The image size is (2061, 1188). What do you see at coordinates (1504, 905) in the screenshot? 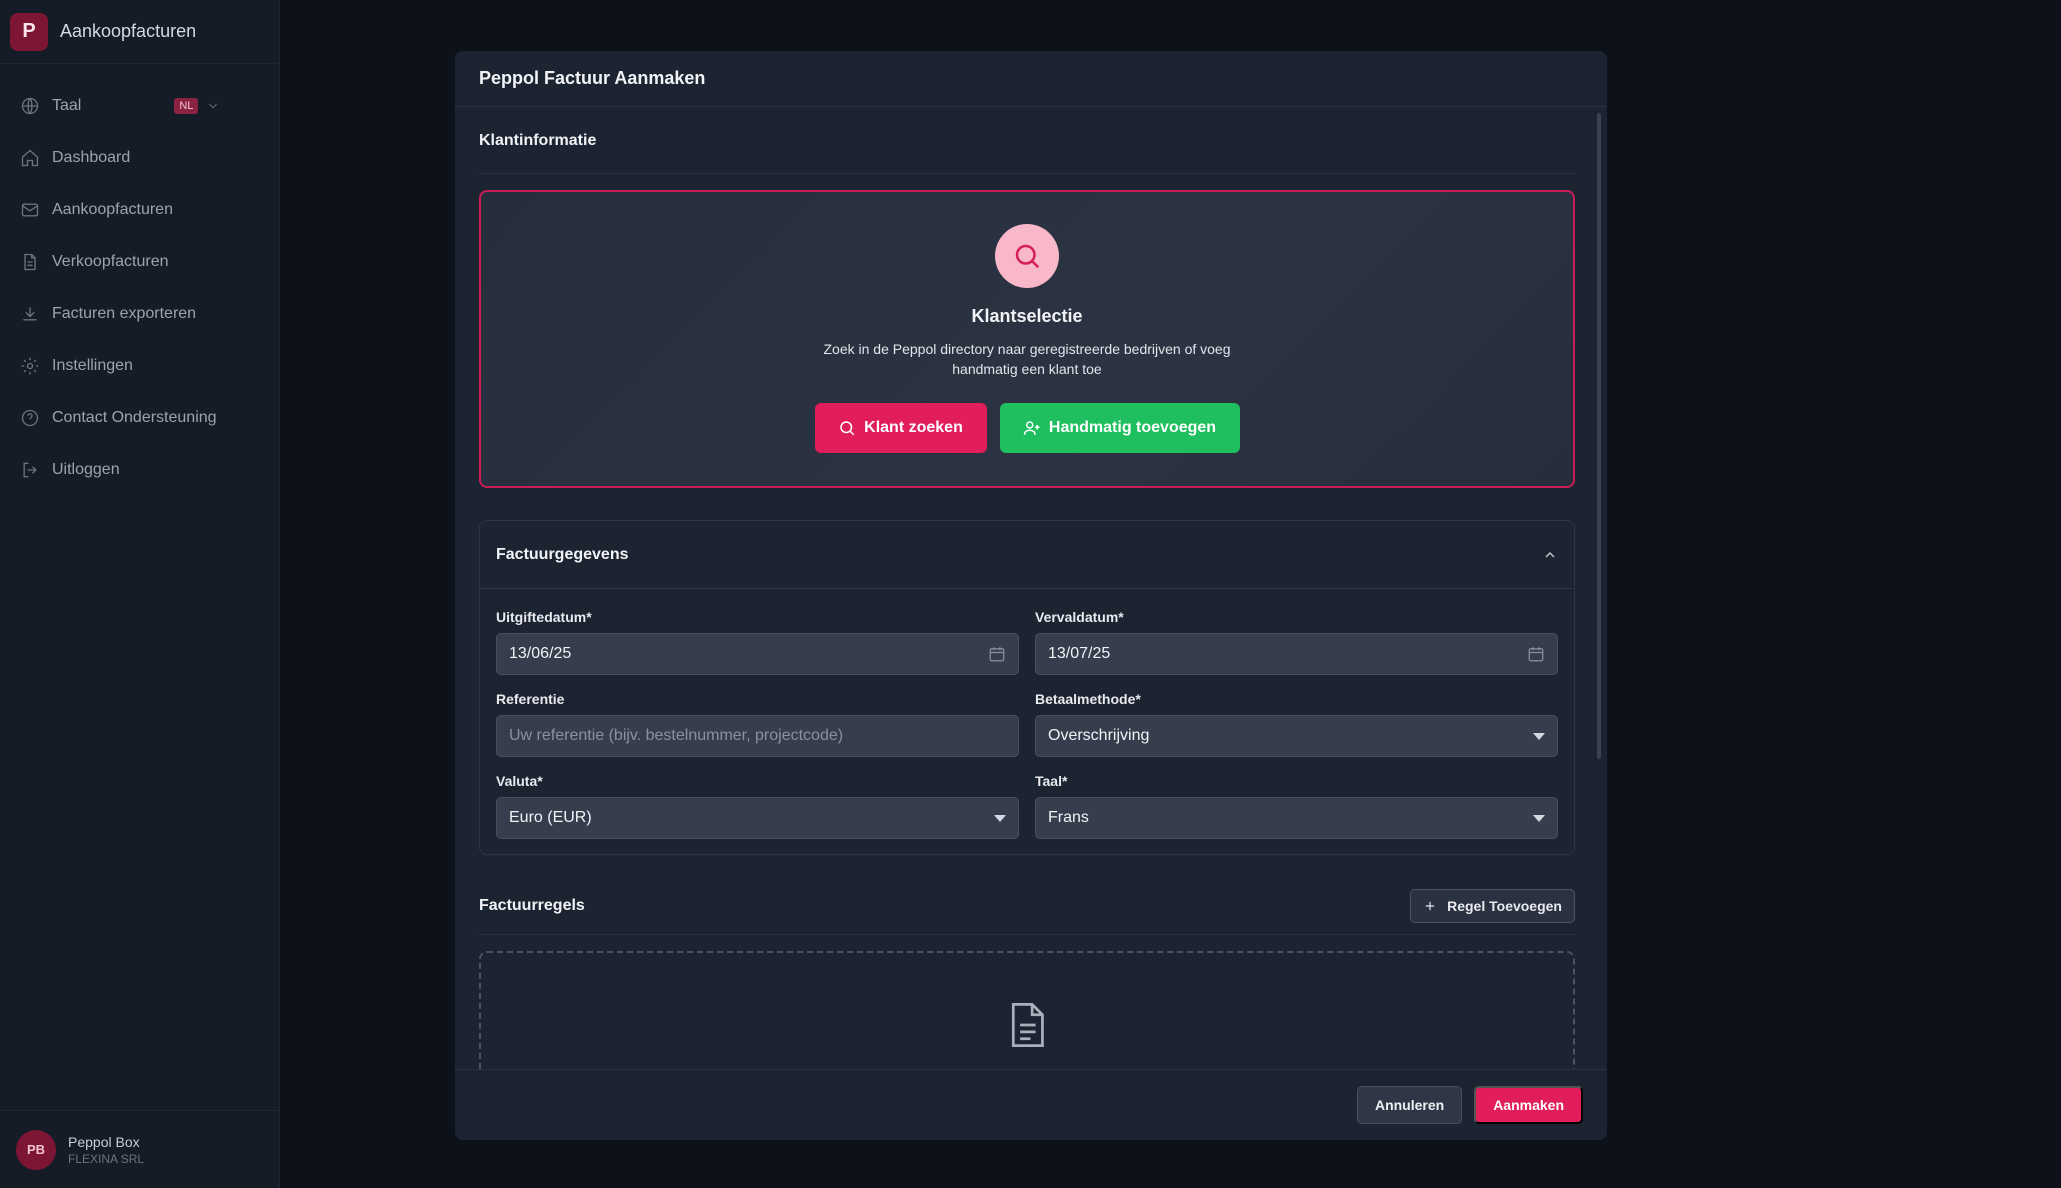
I see `button-label: Regel Toevoegen` at bounding box center [1504, 905].